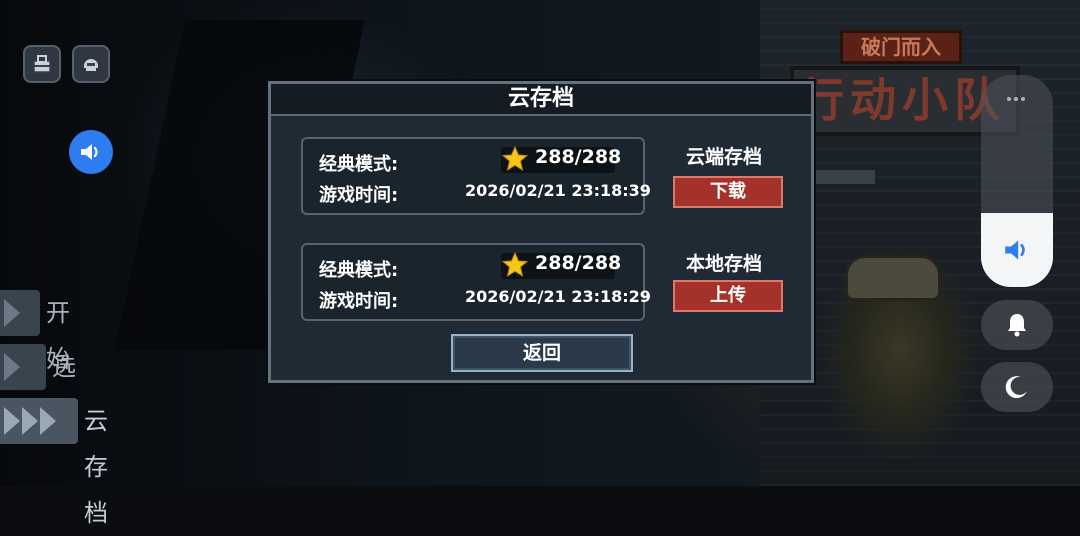 This screenshot has width=1080, height=536. Describe the element at coordinates (845, 177) in the screenshot. I see `background-gun` at that location.